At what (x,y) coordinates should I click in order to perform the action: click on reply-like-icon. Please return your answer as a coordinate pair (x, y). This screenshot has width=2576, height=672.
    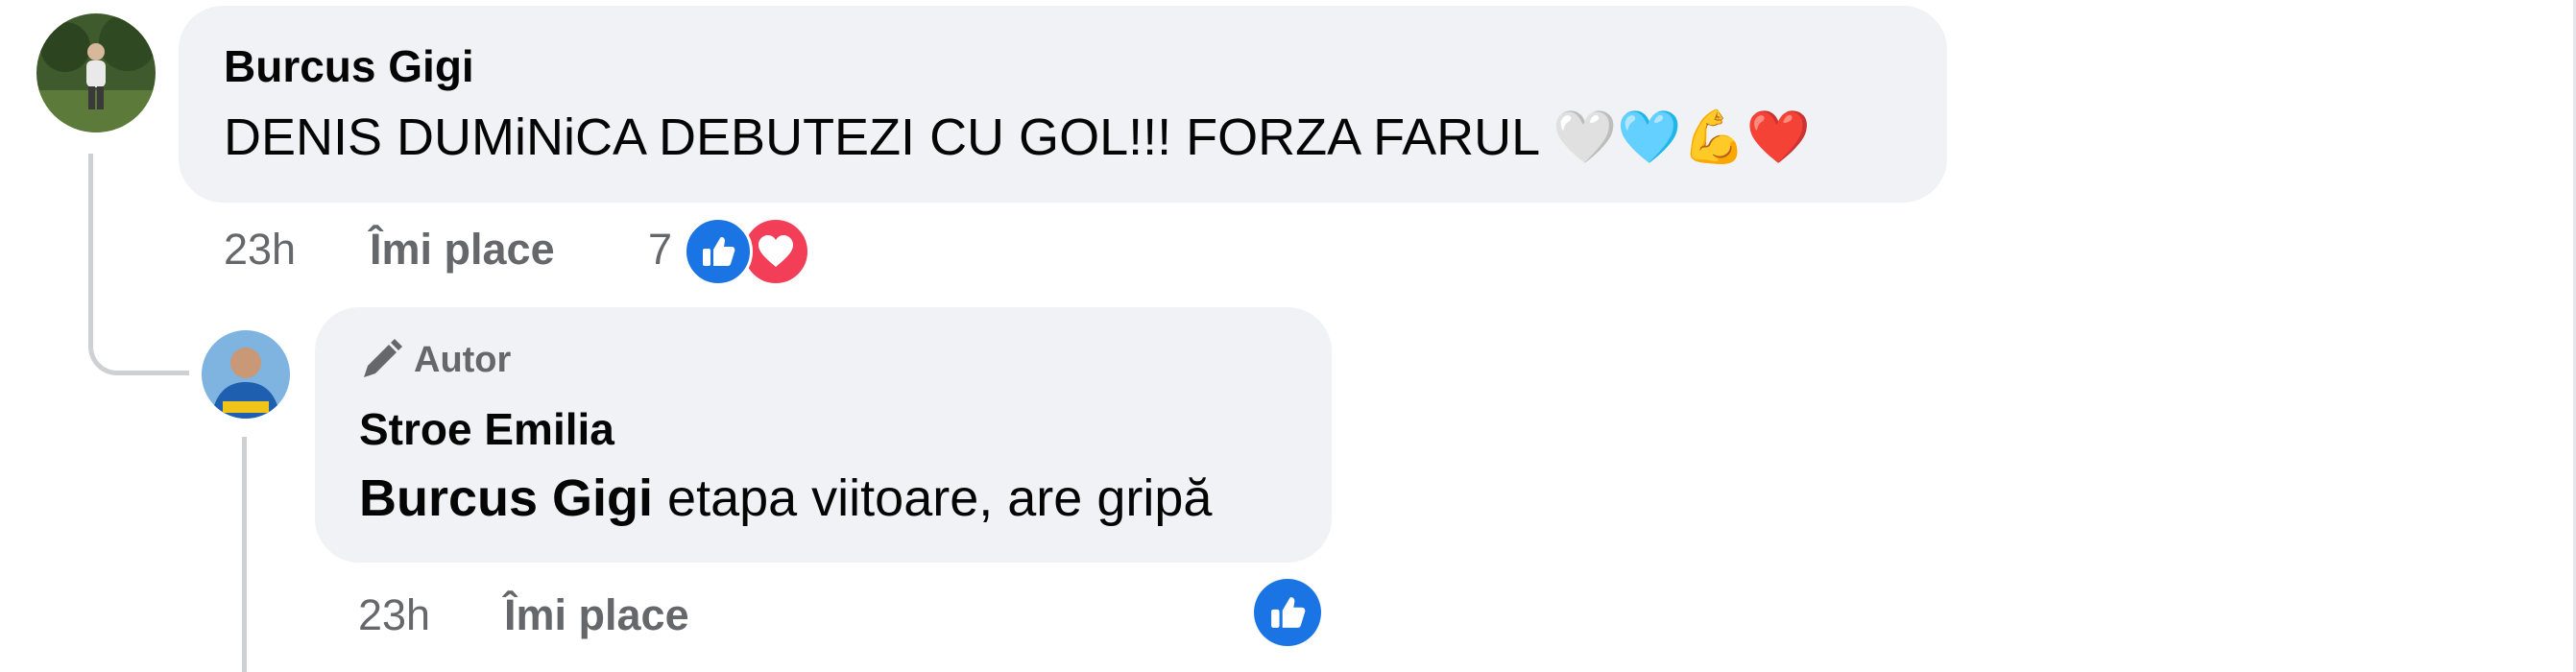
    Looking at the image, I should click on (1287, 612).